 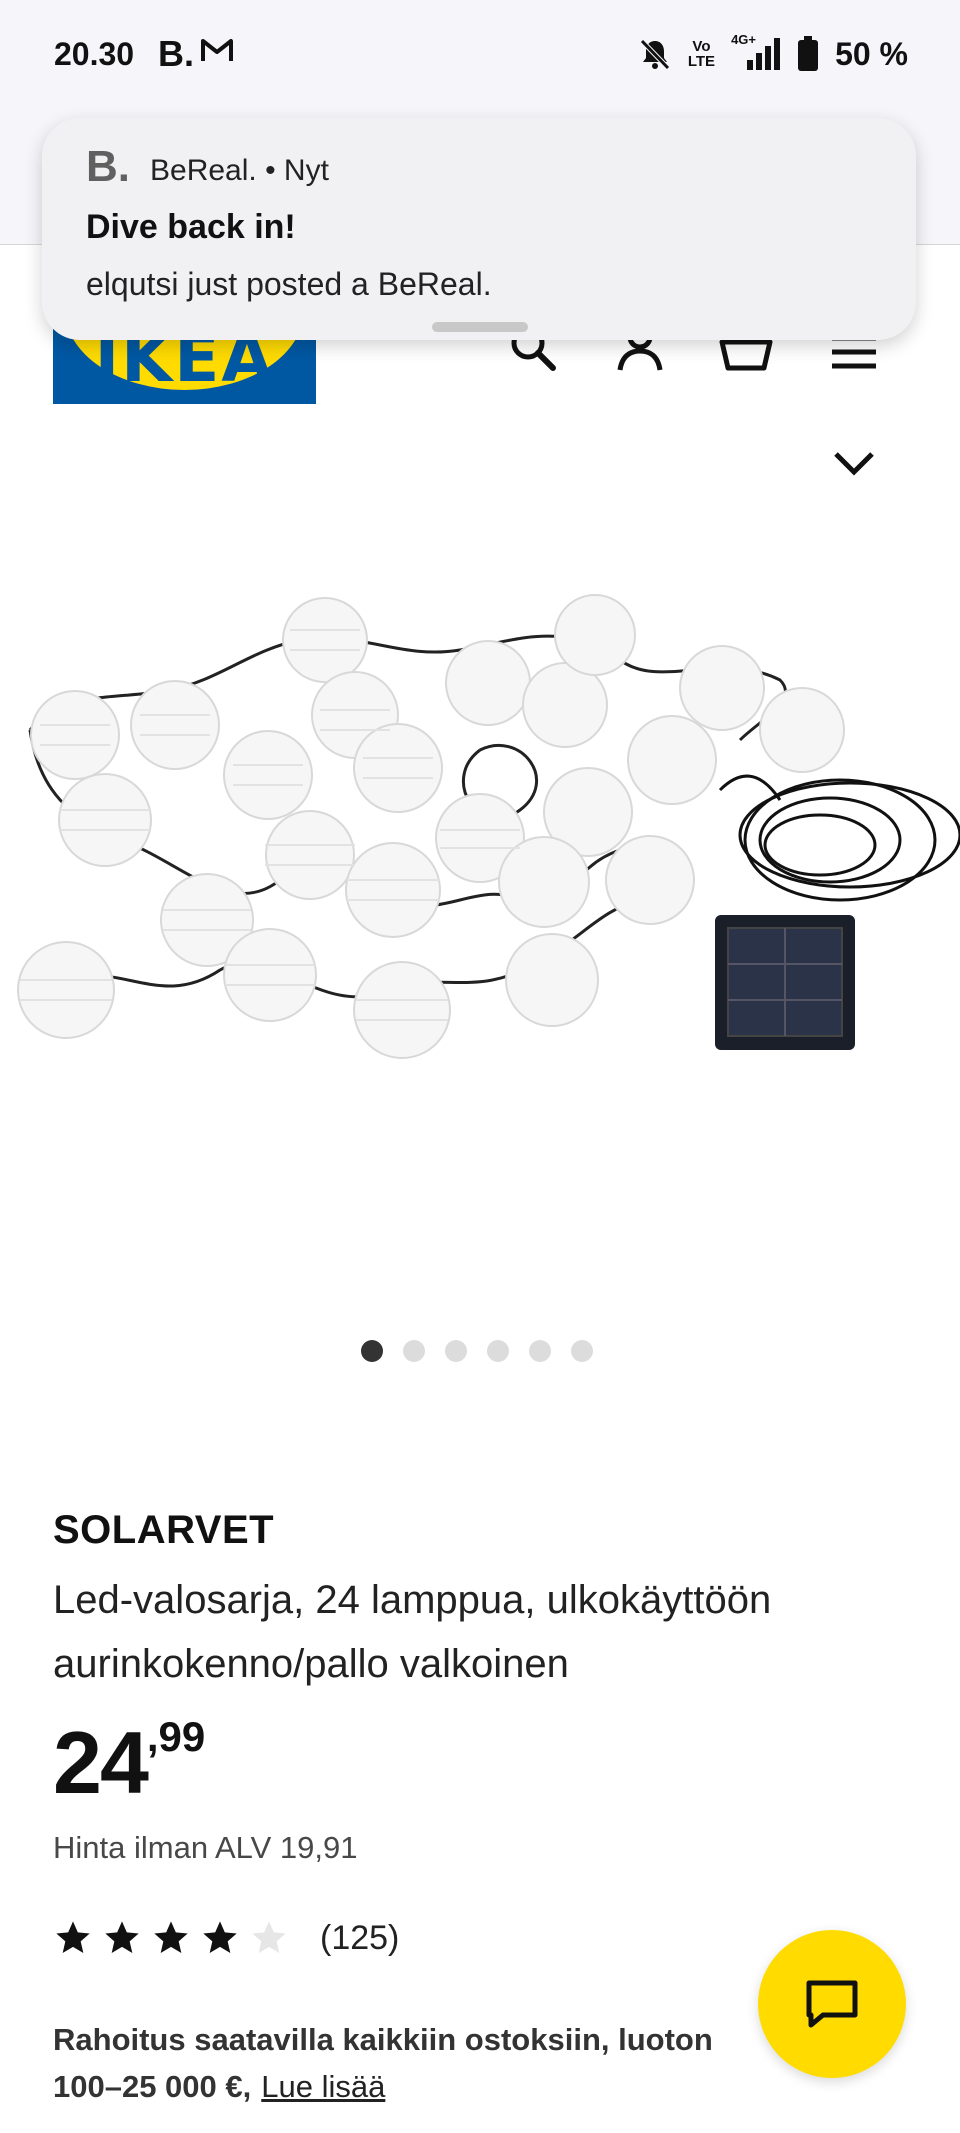 What do you see at coordinates (655, 54) in the screenshot?
I see `mute-bell-icon` at bounding box center [655, 54].